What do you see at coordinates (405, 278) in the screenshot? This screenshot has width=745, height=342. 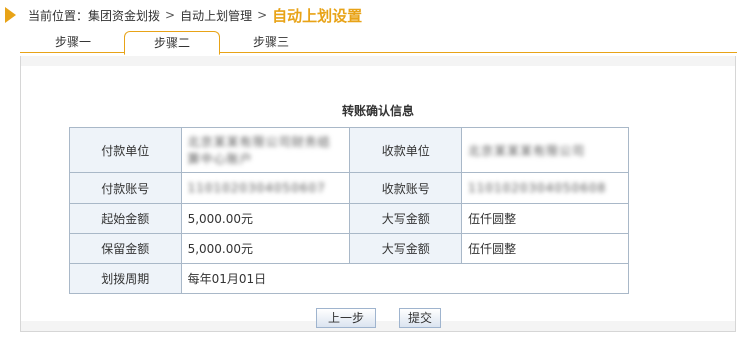 I see `period-value: 每年01月01日` at bounding box center [405, 278].